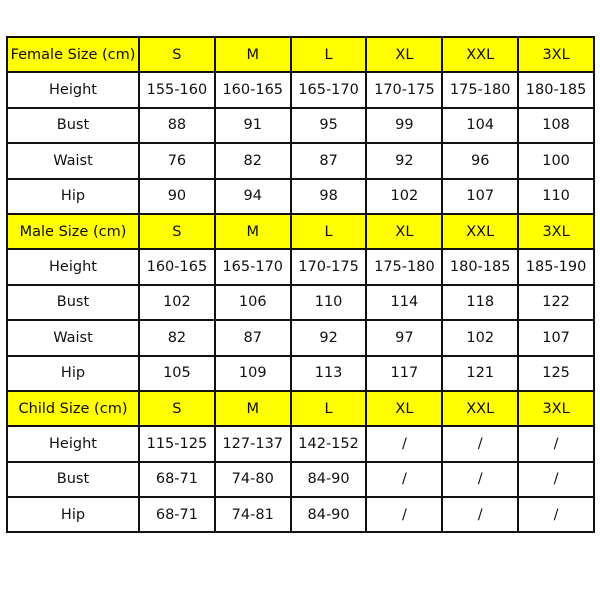 This screenshot has height=600, width=600. What do you see at coordinates (404, 125) in the screenshot?
I see `measurement-value: 99` at bounding box center [404, 125].